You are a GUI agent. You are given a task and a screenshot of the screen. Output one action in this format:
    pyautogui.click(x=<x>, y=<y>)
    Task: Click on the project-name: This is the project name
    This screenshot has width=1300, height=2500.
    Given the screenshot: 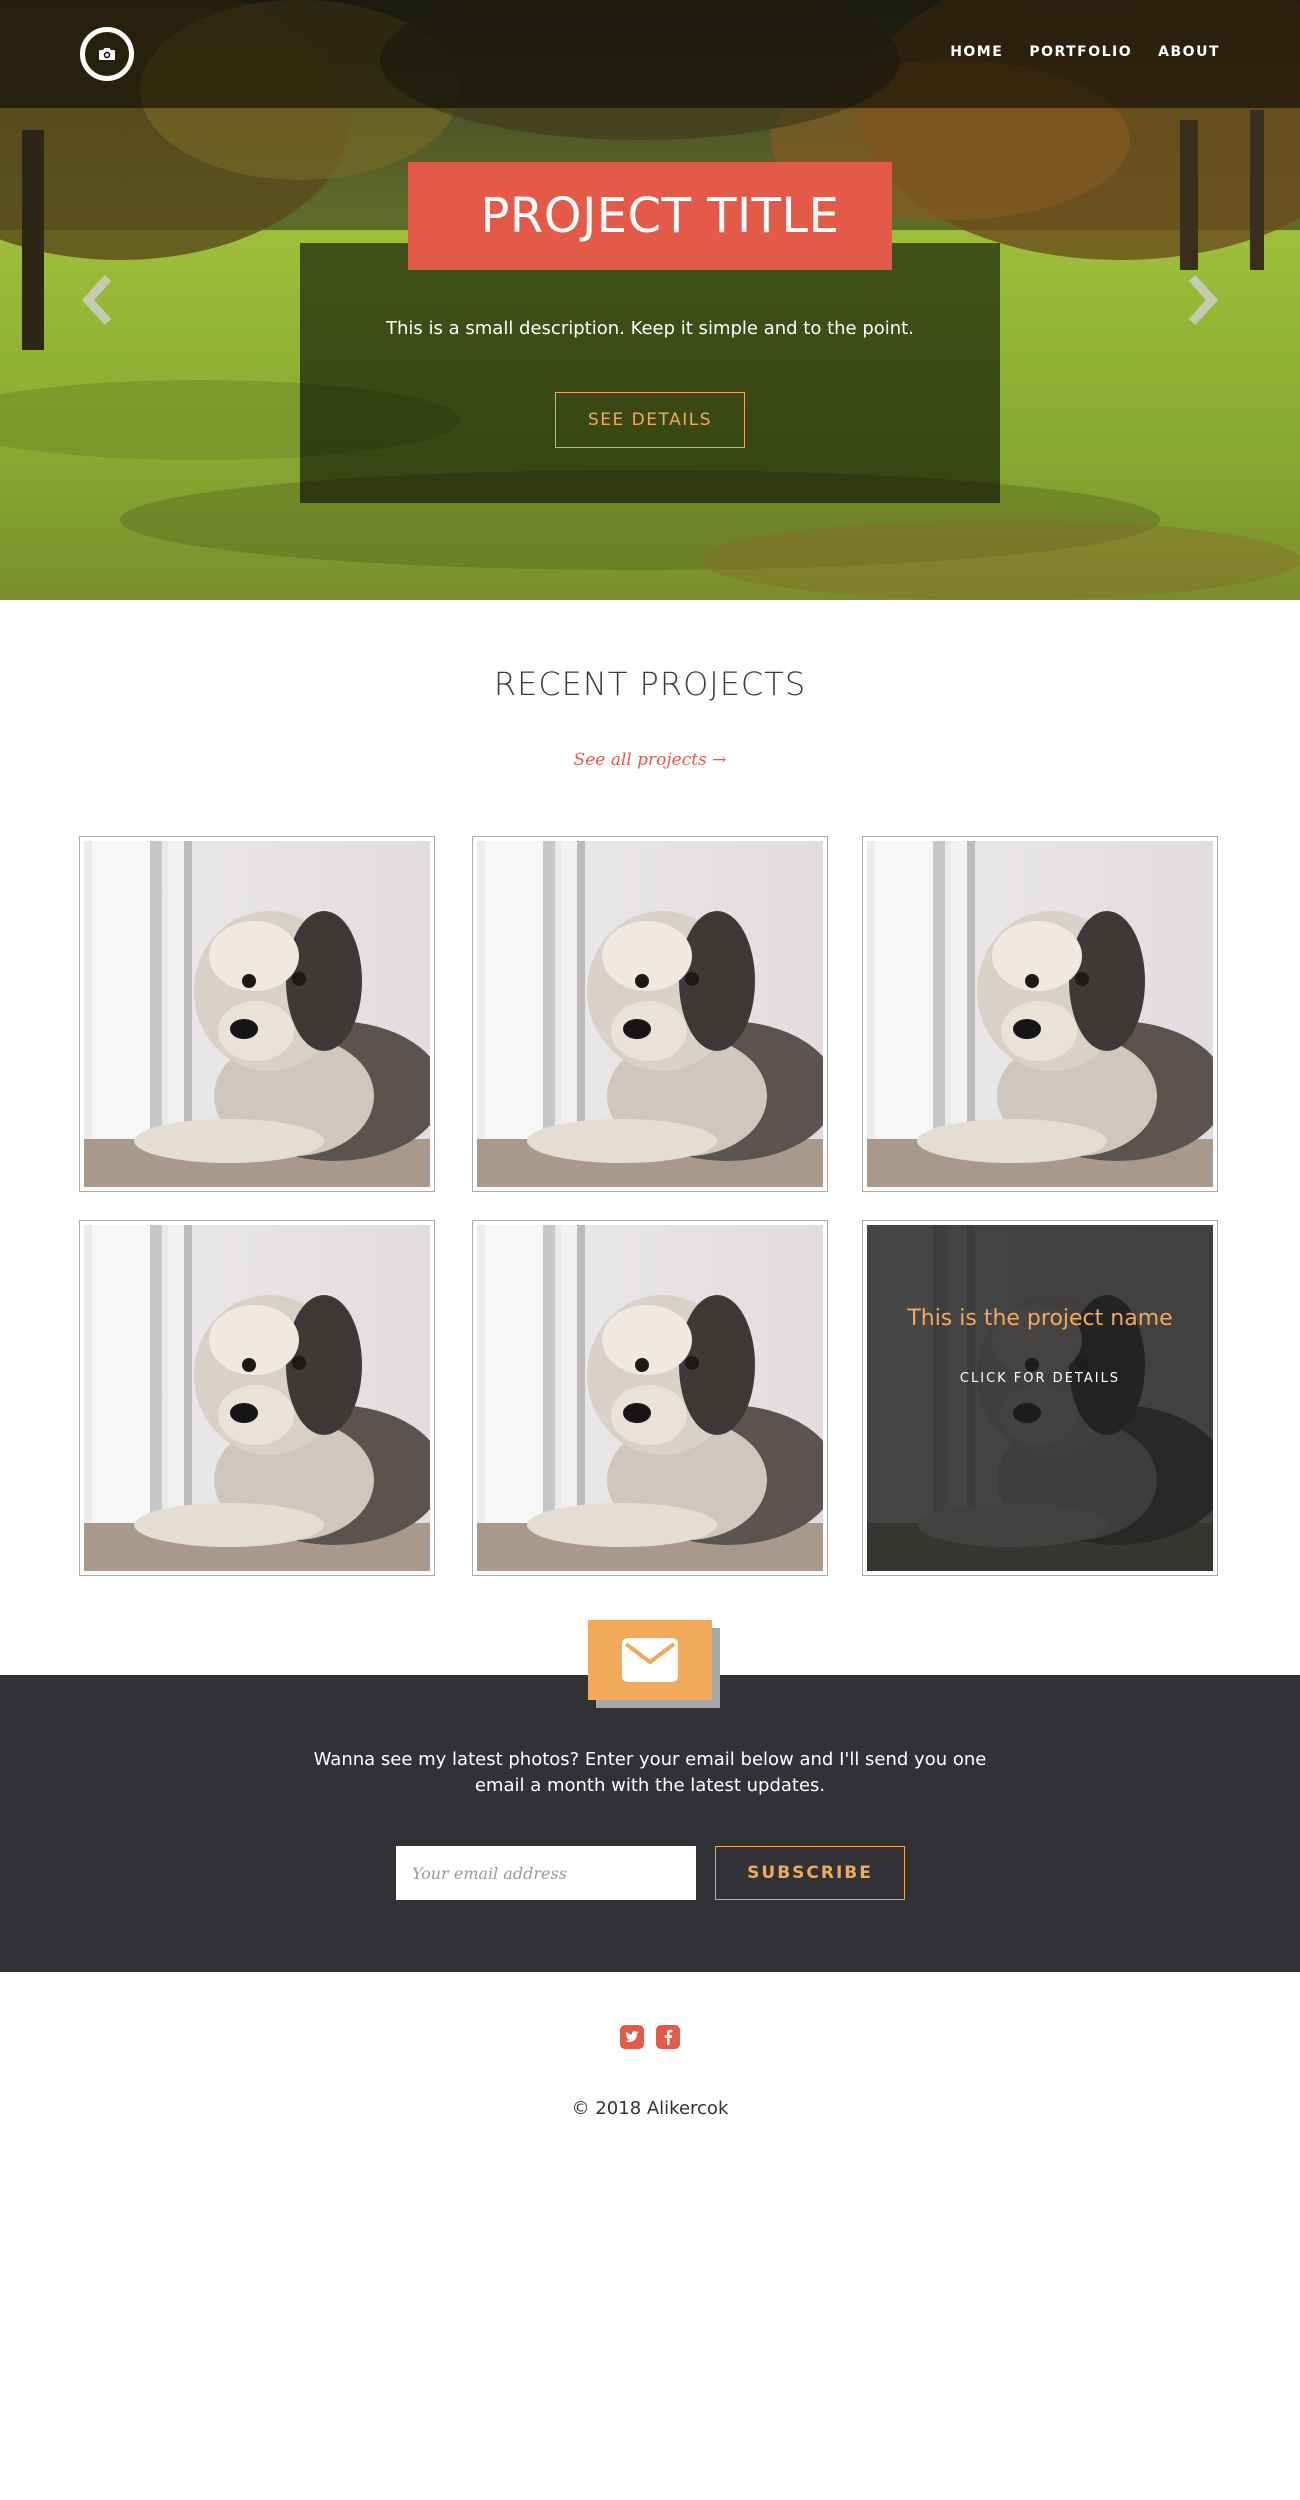 What is the action you would take?
    pyautogui.click(x=1040, y=1318)
    